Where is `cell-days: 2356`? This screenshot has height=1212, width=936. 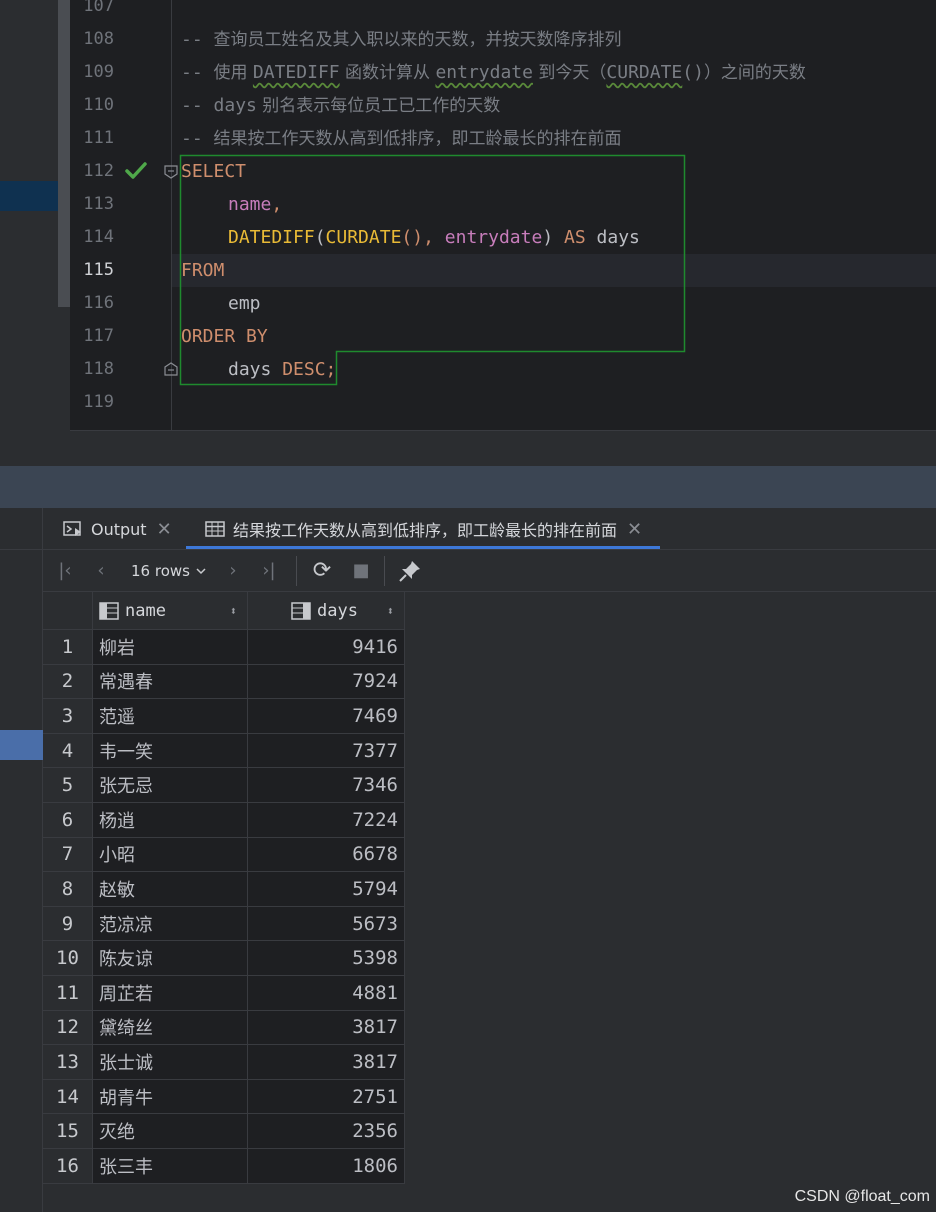 cell-days: 2356 is located at coordinates (326, 1131).